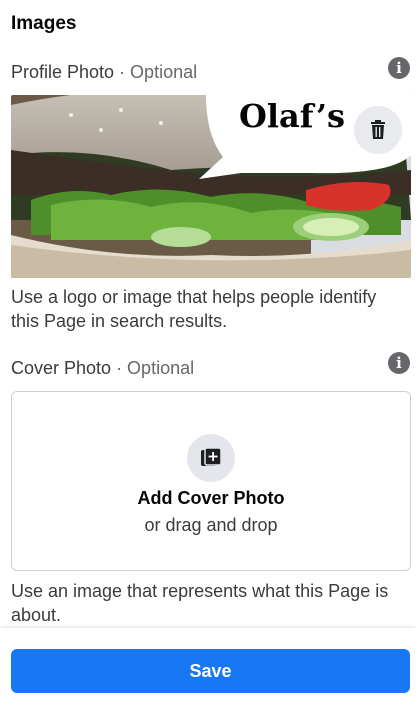  What do you see at coordinates (210, 671) in the screenshot?
I see `save-button: Save` at bounding box center [210, 671].